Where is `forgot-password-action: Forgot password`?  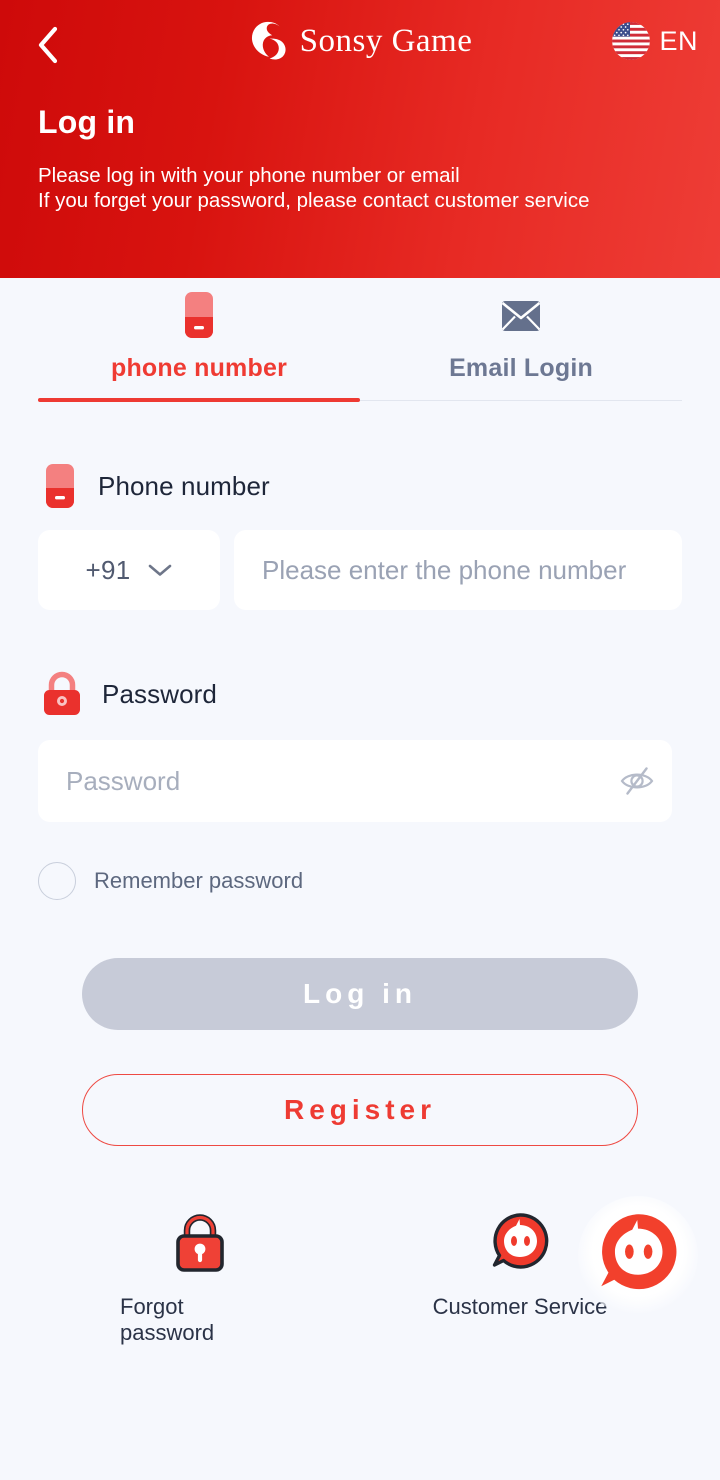
forgot-password-action: Forgot password is located at coordinates (200, 1278).